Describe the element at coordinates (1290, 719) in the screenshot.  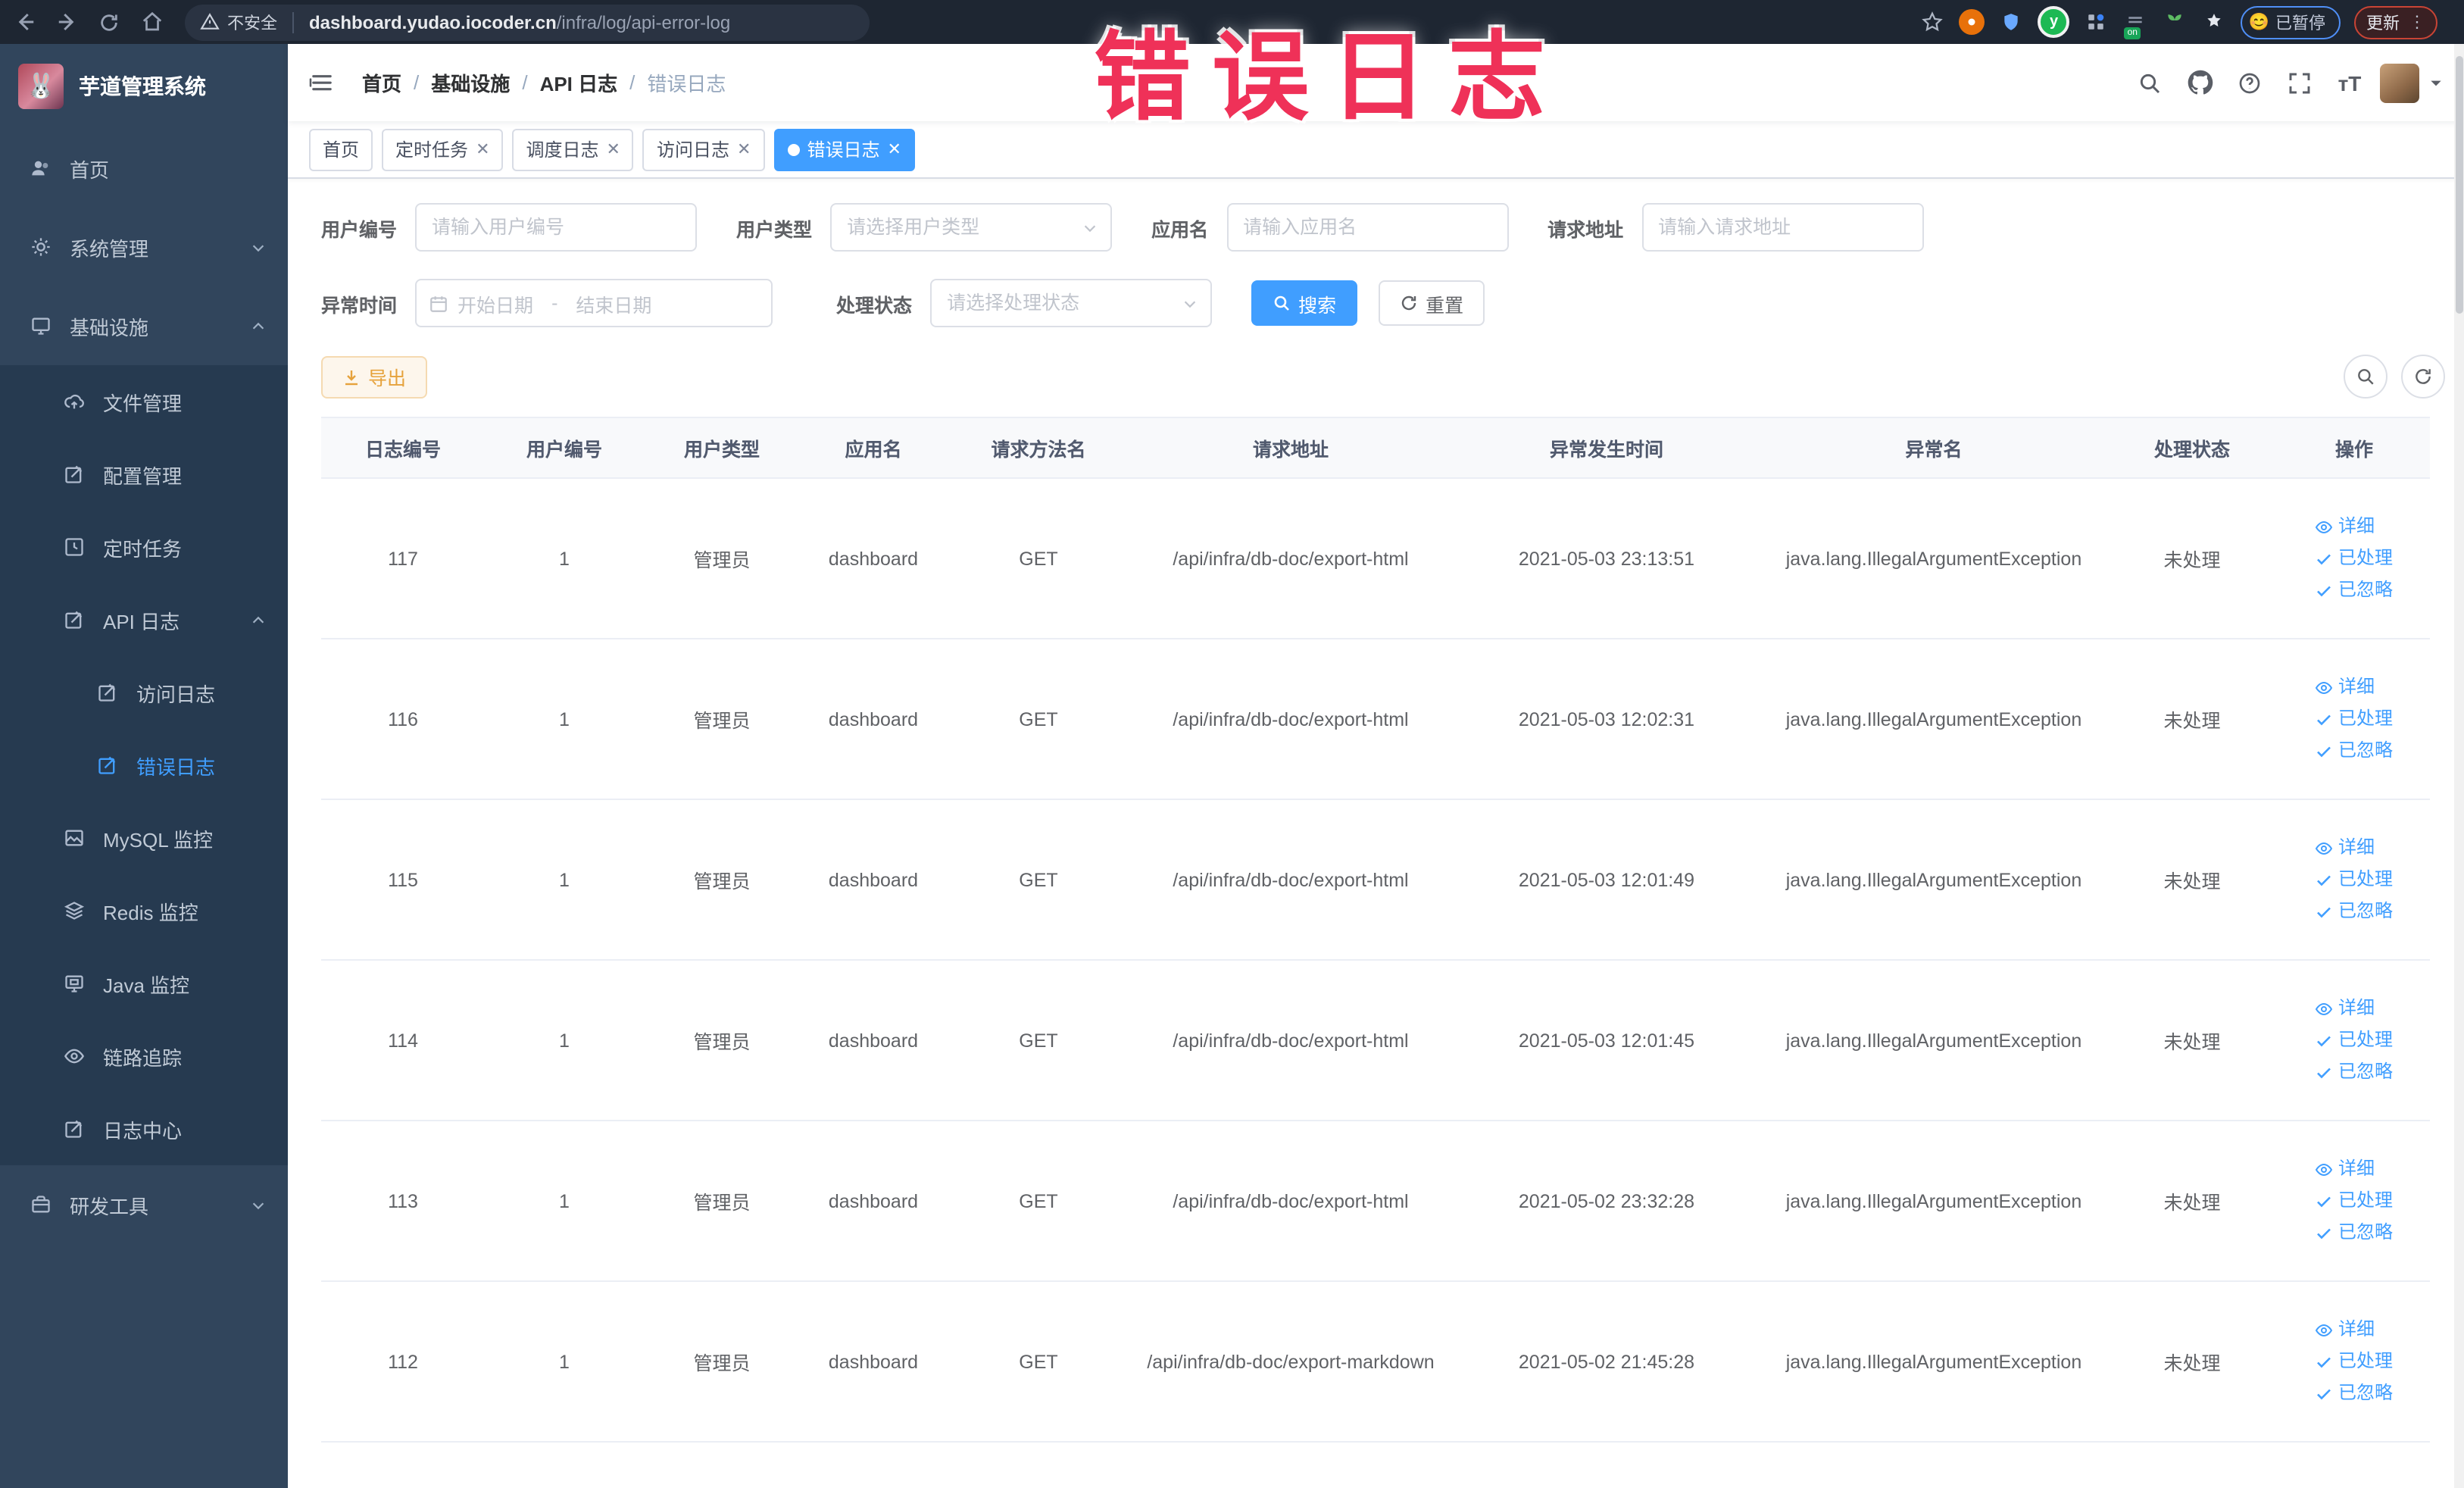
I see `cell-request-url: /api/infra/db-doc/export-html` at that location.